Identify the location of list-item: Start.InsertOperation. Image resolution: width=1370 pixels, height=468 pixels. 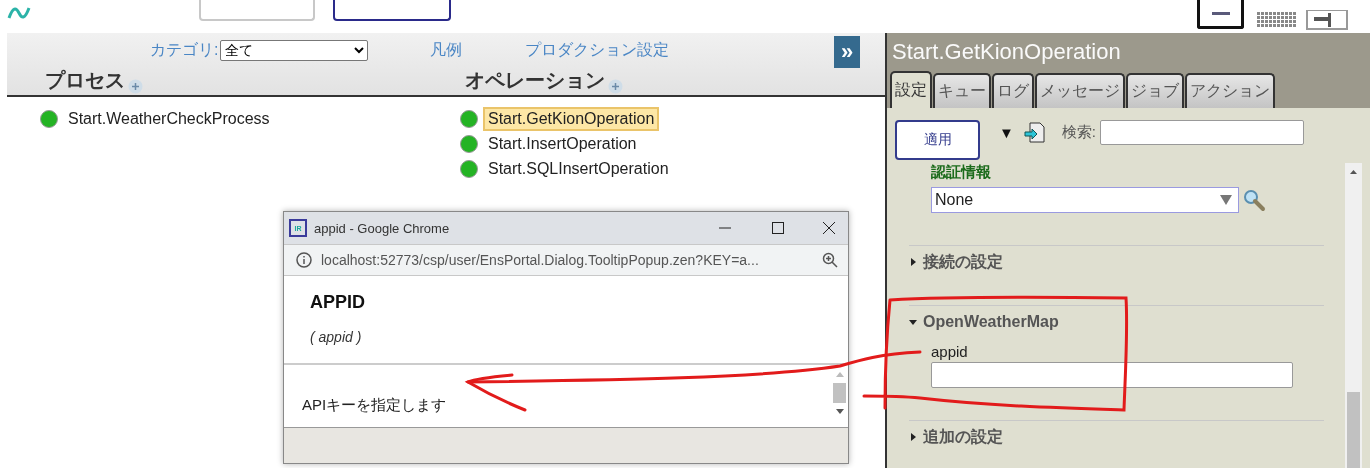
(562, 143).